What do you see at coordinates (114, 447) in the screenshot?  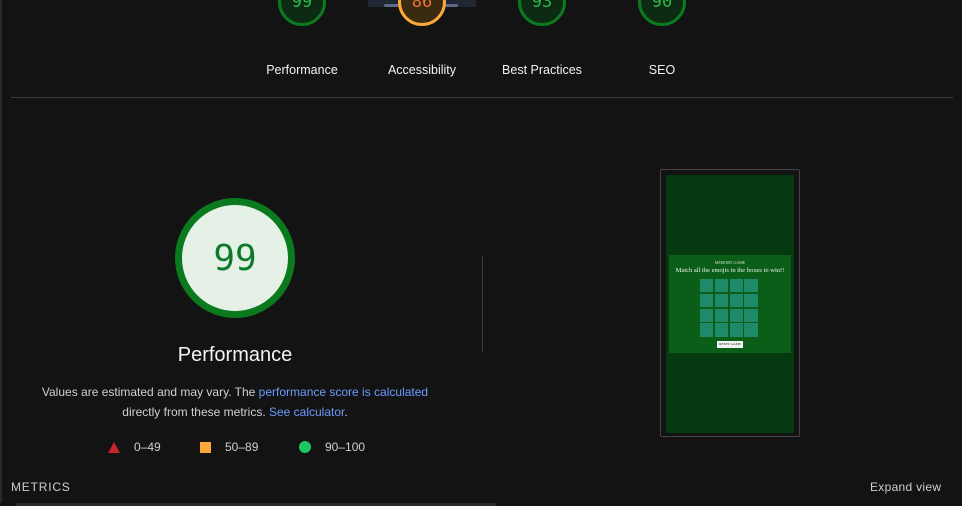 I see `triangle-icon` at bounding box center [114, 447].